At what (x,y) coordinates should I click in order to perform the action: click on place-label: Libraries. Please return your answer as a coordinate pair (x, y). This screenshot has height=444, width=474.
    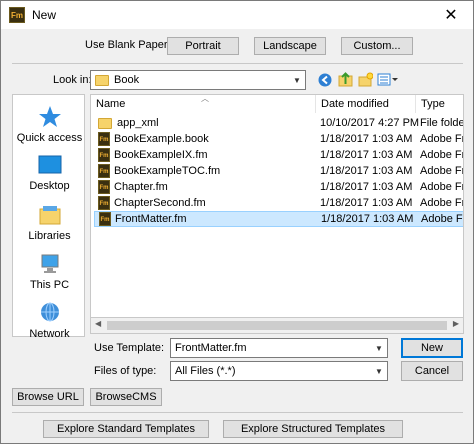
    Looking at the image, I should click on (49, 236).